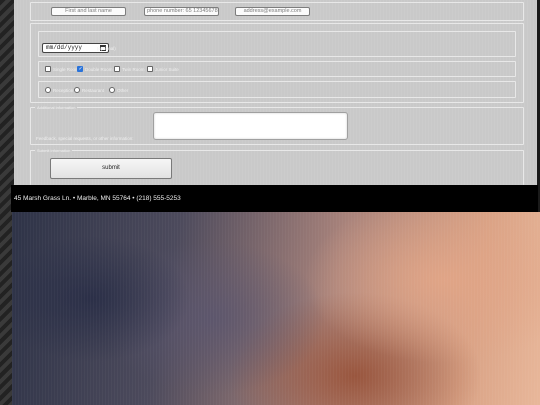  I want to click on submit-legend: Submit information, so click(54, 150).